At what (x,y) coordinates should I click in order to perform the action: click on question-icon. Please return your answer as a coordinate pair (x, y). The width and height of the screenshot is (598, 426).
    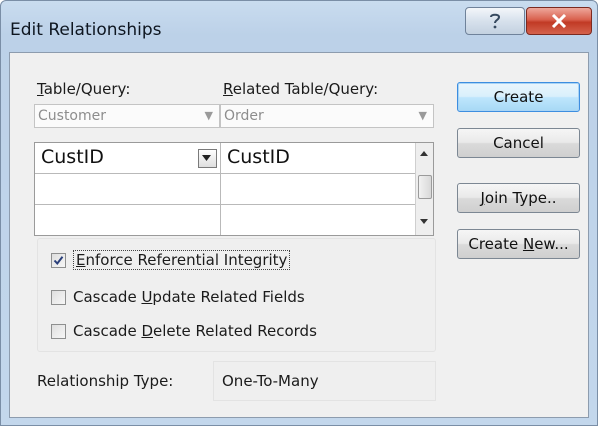
    Looking at the image, I should click on (495, 21).